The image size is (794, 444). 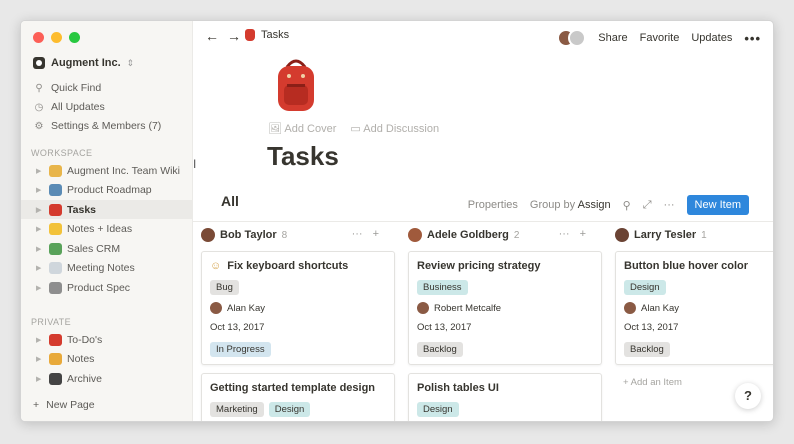 I want to click on page-label: Archive, so click(x=85, y=378).